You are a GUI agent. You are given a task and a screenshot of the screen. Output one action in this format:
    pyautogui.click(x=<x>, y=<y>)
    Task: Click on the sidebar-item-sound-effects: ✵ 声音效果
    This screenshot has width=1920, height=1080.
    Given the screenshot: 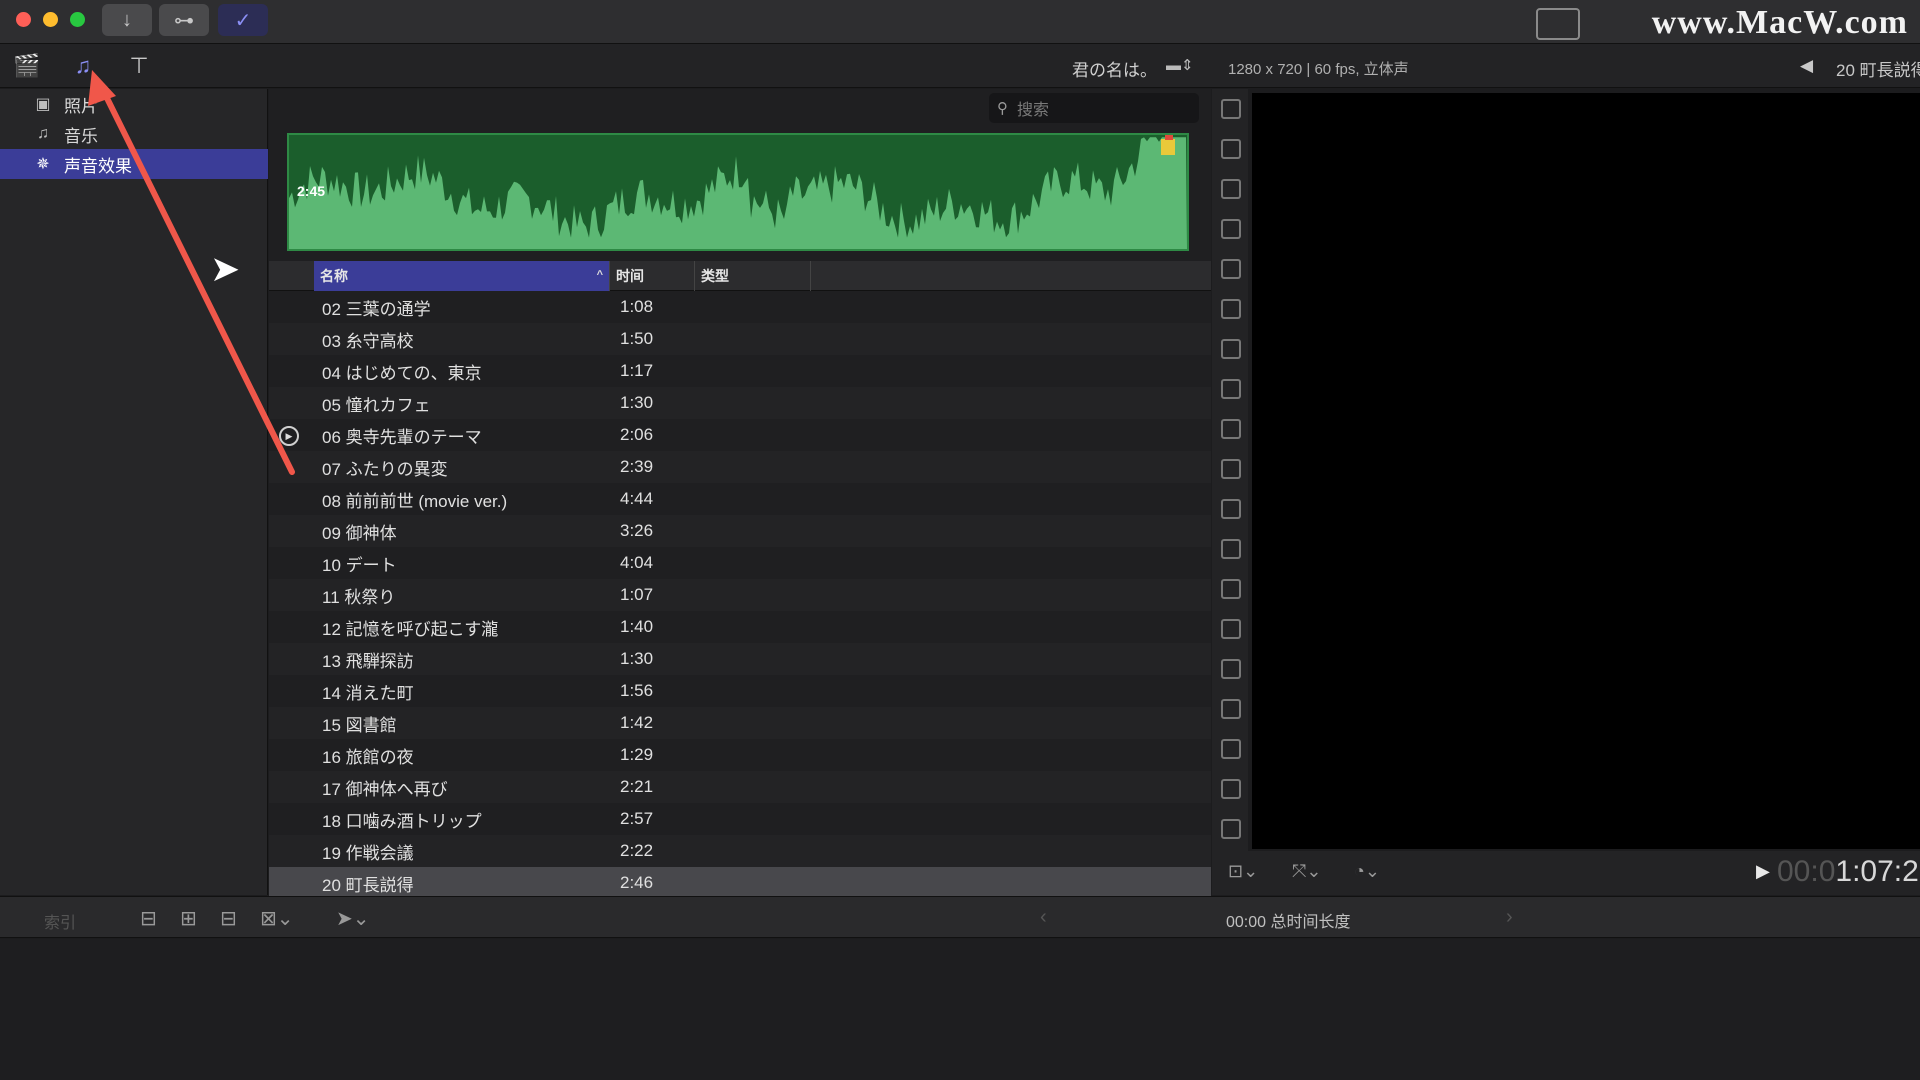 What is the action you would take?
    pyautogui.click(x=134, y=164)
    